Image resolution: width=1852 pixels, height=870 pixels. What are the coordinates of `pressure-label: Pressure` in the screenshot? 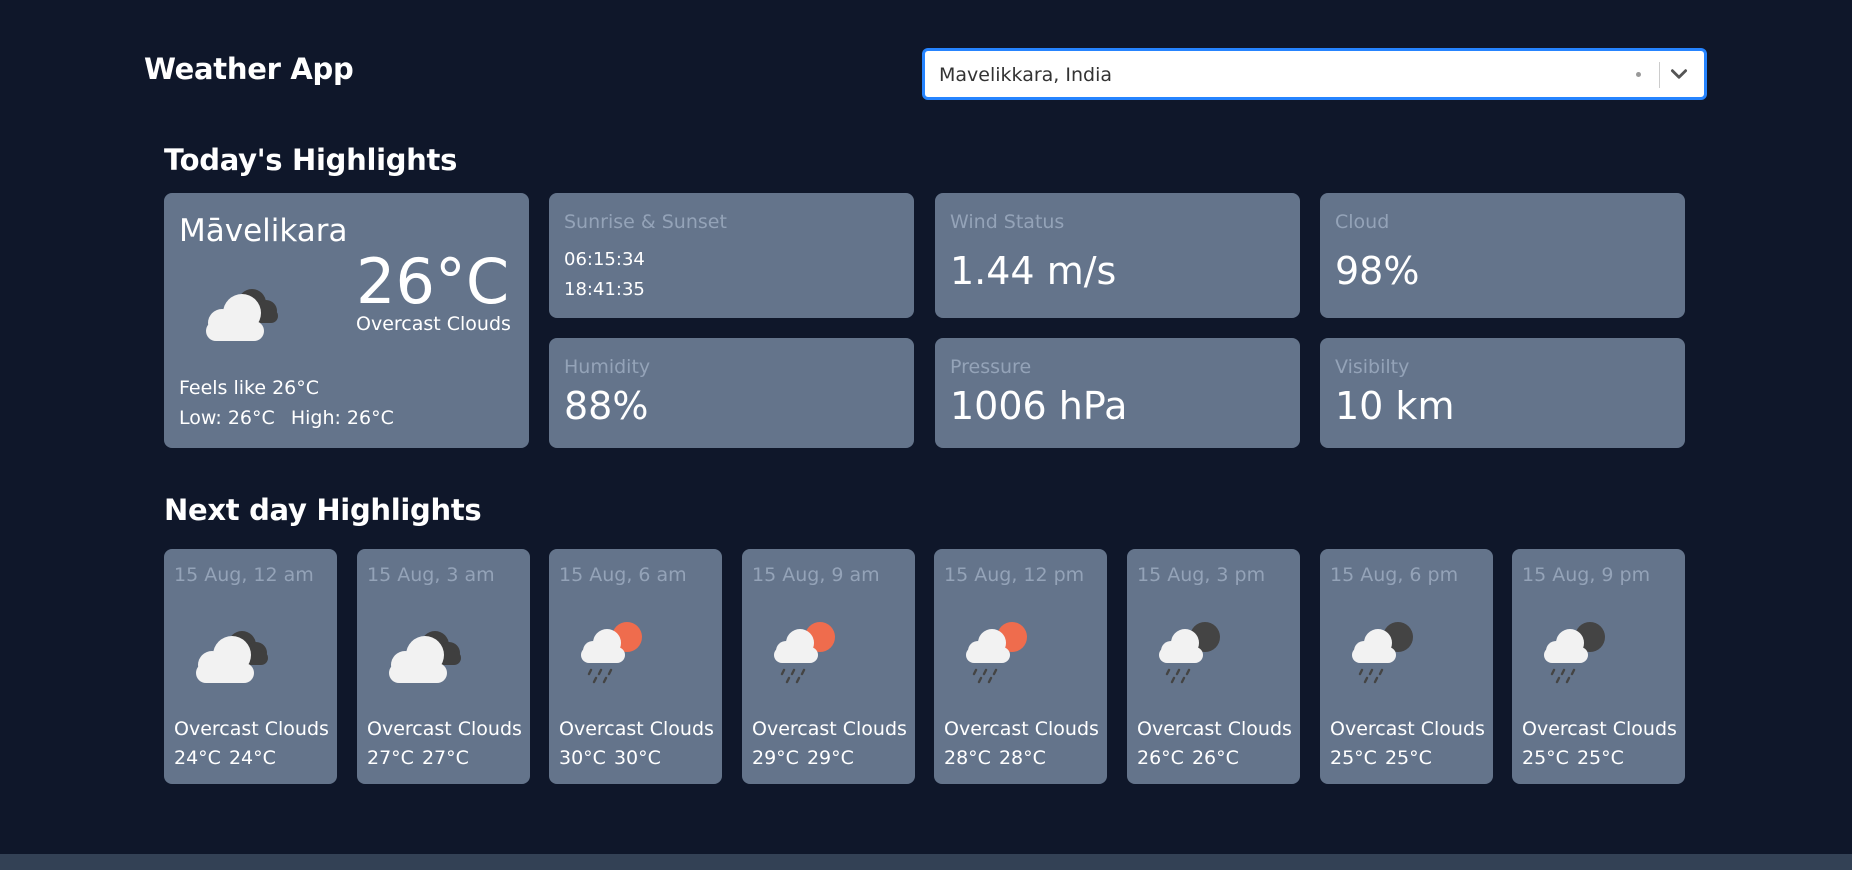 It's located at (991, 367).